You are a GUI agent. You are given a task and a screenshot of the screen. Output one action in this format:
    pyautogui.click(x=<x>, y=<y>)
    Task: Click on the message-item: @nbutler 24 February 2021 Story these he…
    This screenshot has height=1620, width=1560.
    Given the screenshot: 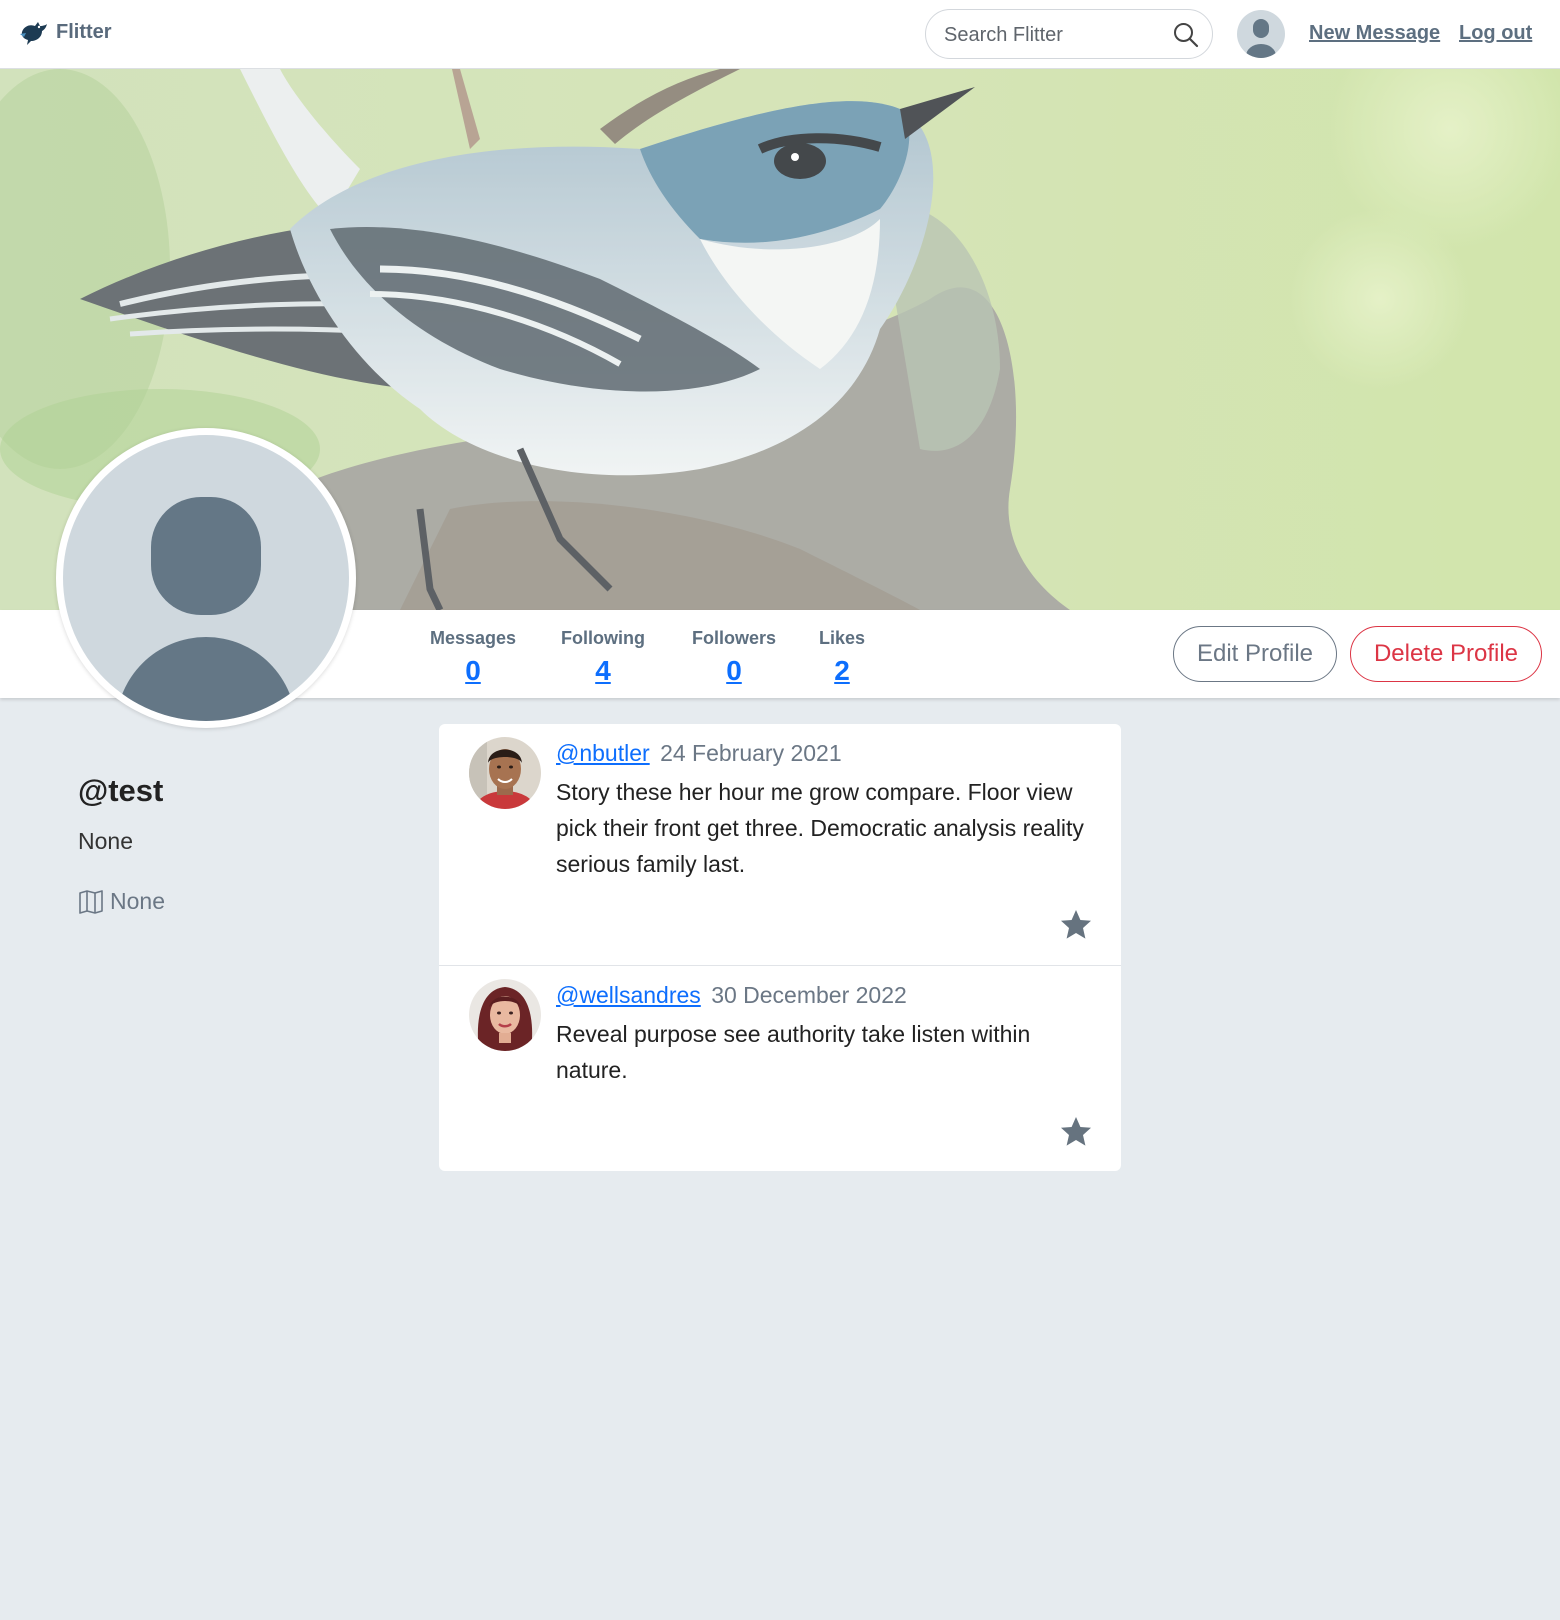 What is the action you would take?
    pyautogui.click(x=780, y=845)
    